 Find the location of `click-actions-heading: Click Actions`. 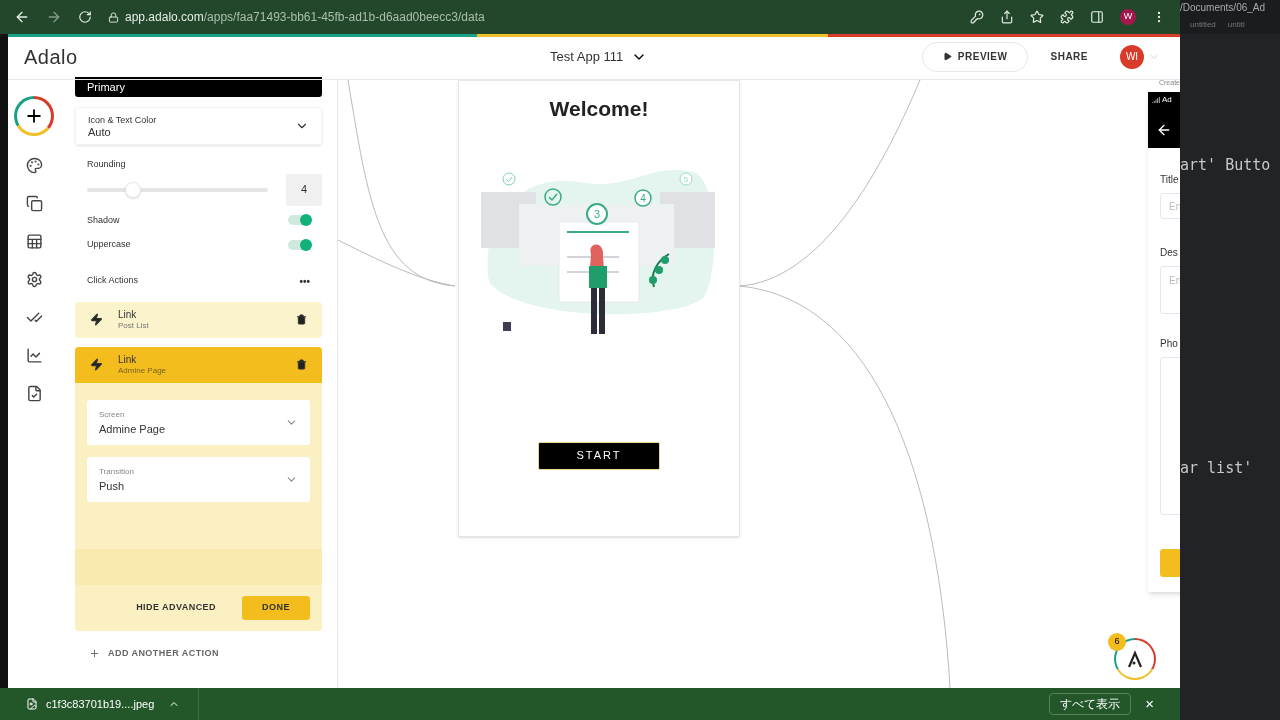

click-actions-heading: Click Actions is located at coordinates (113, 281).